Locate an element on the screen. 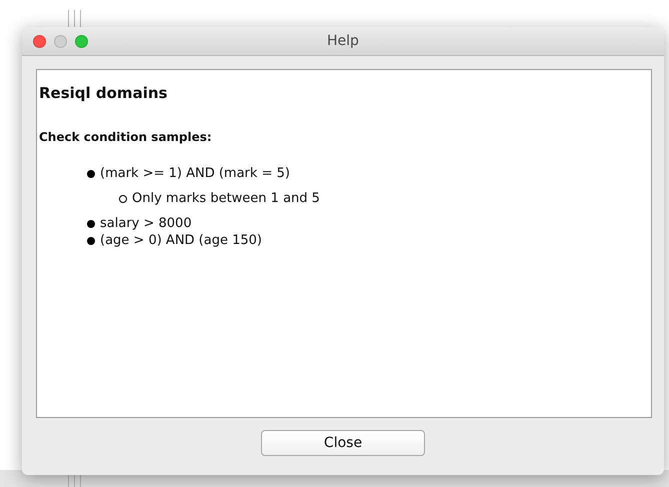  list-item: (mark >= 1) AND (mark = 5) is located at coordinates (195, 173).